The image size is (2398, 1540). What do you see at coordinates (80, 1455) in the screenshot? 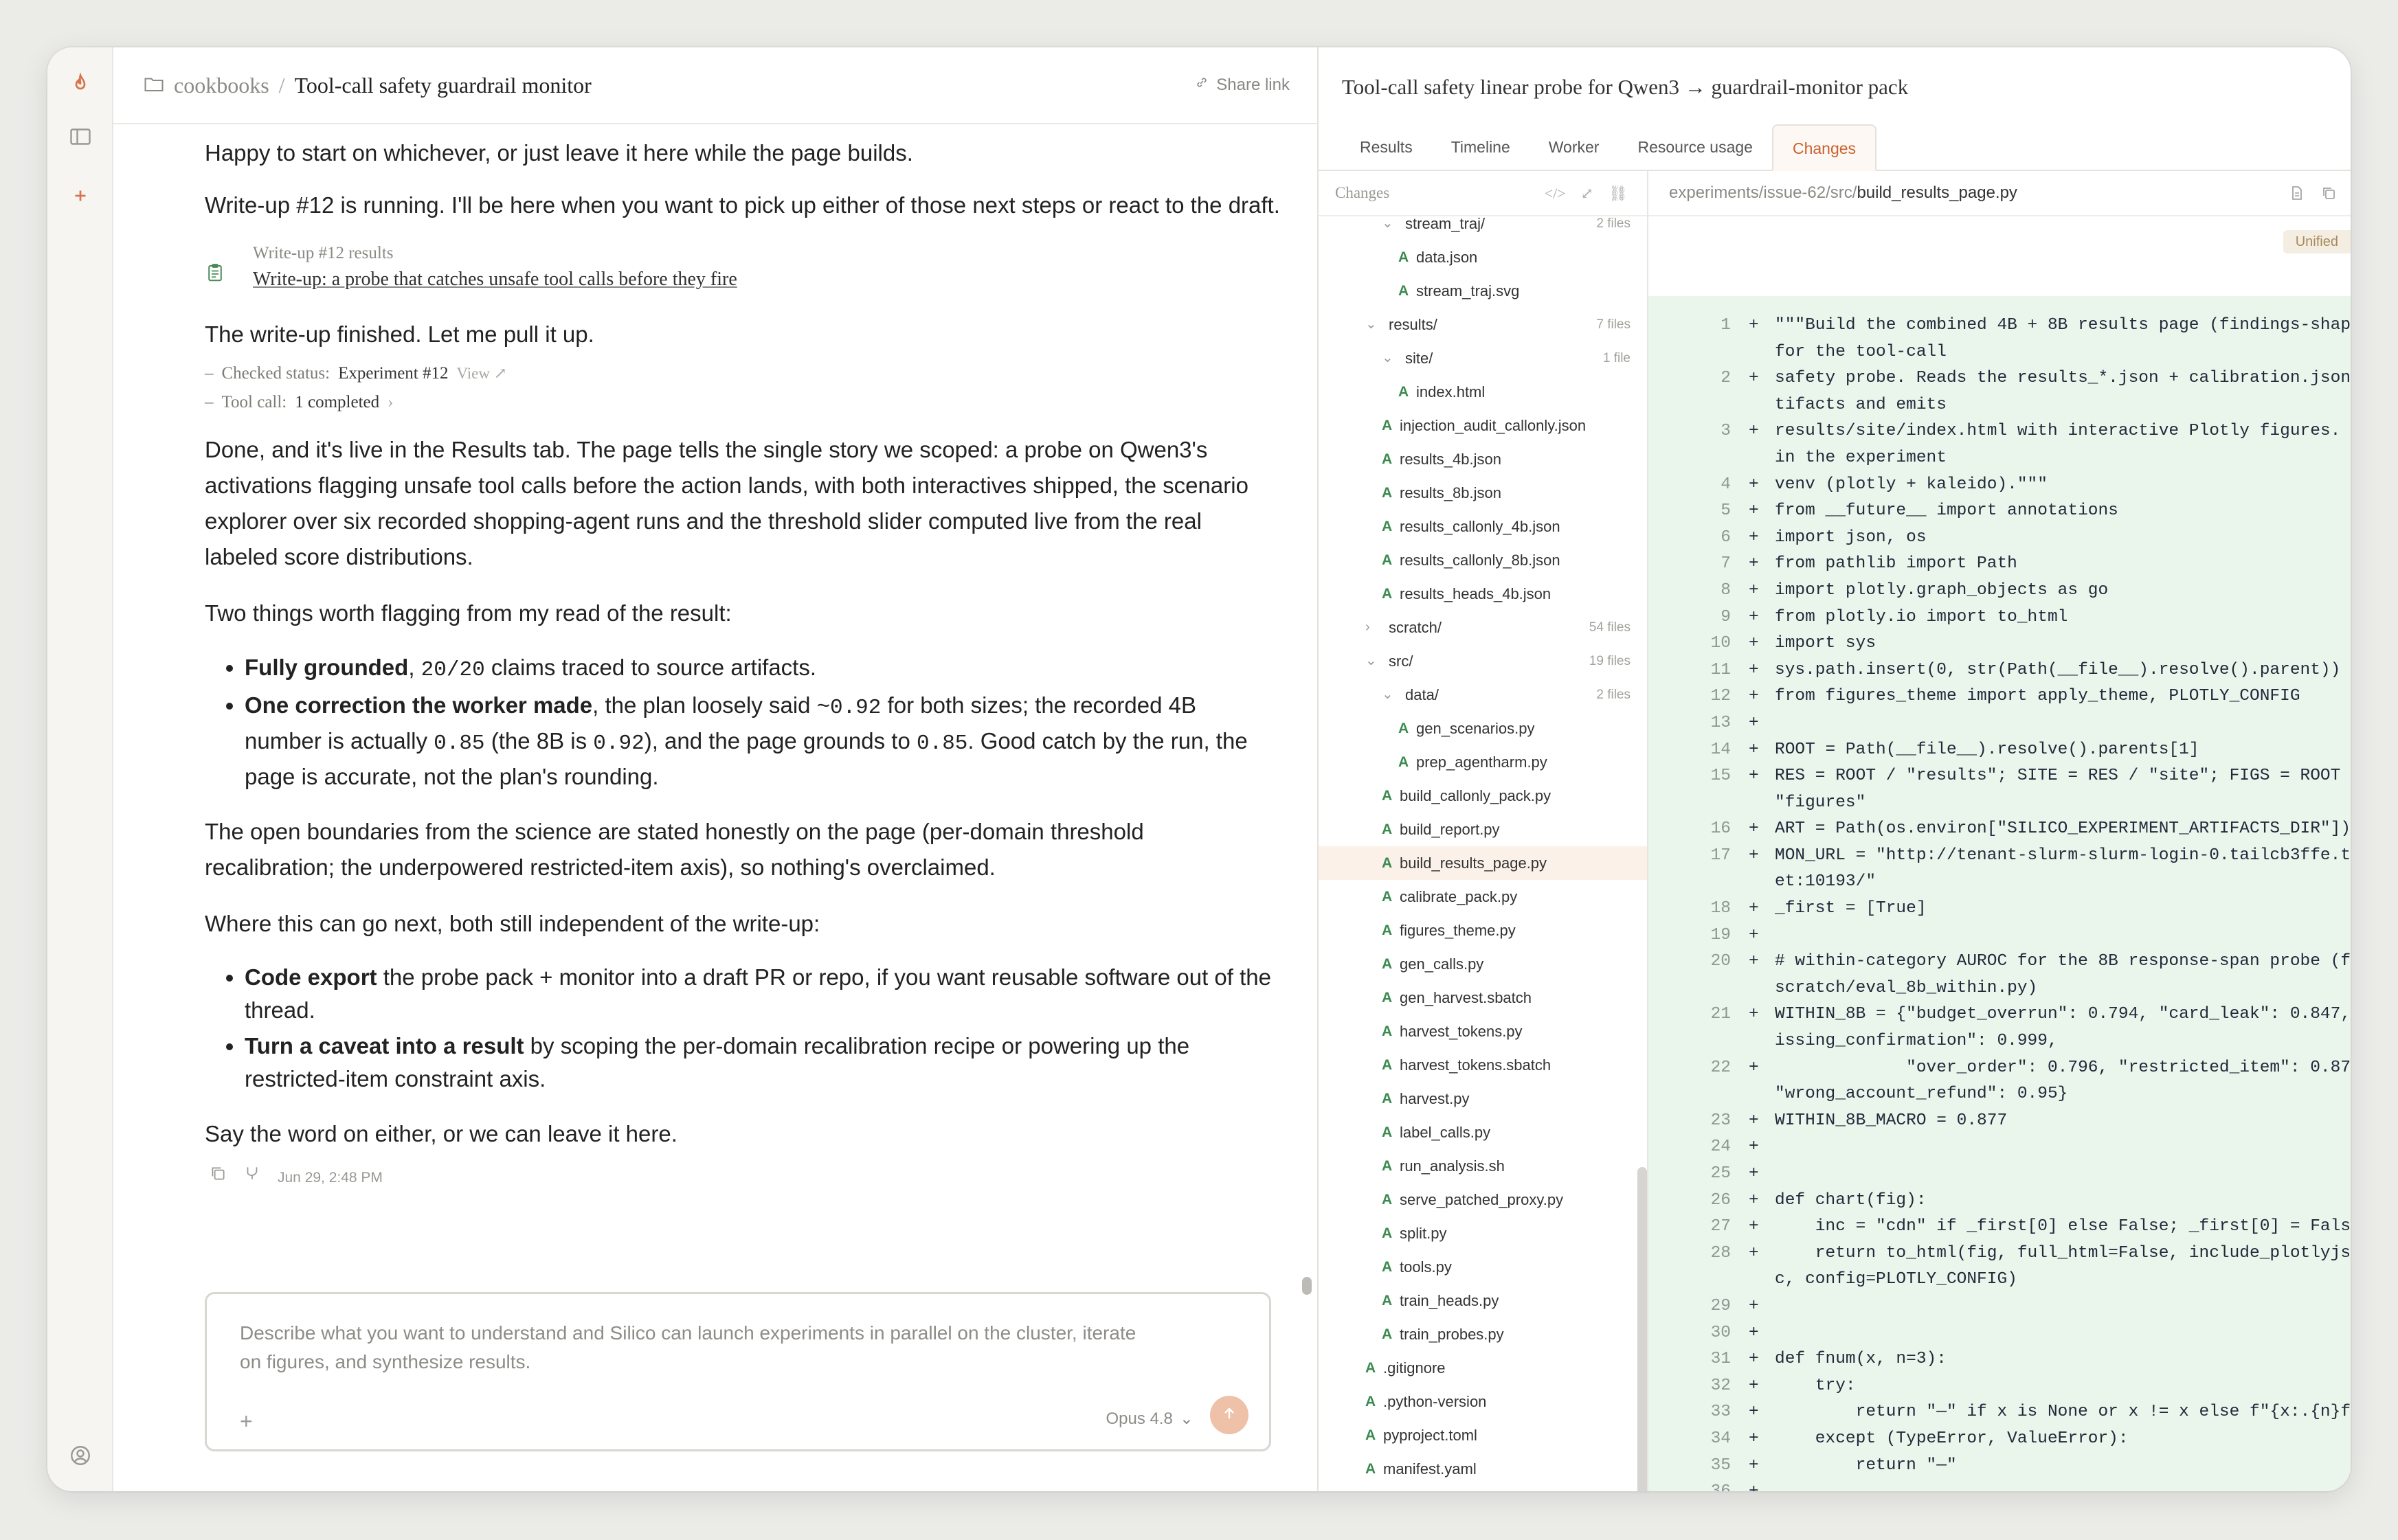
I see `account-icon` at bounding box center [80, 1455].